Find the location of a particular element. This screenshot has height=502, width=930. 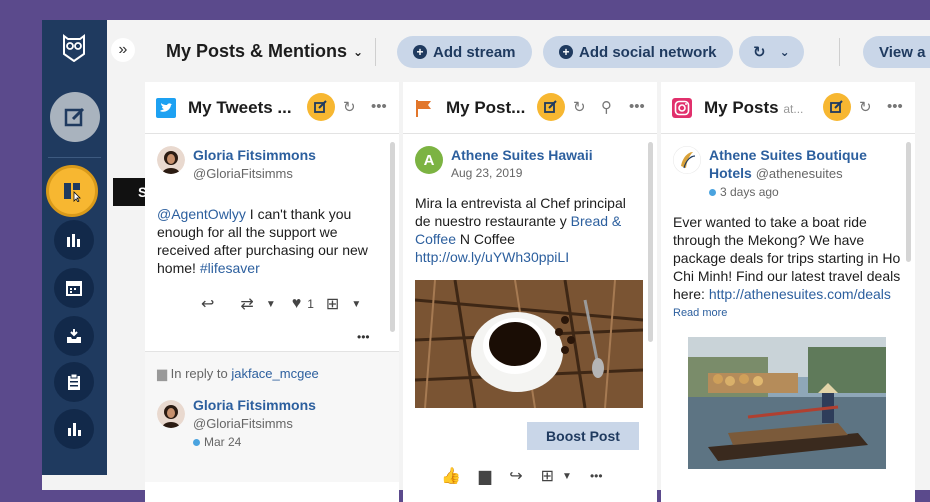

add-social-network-button: + Add social network is located at coordinates (638, 52).